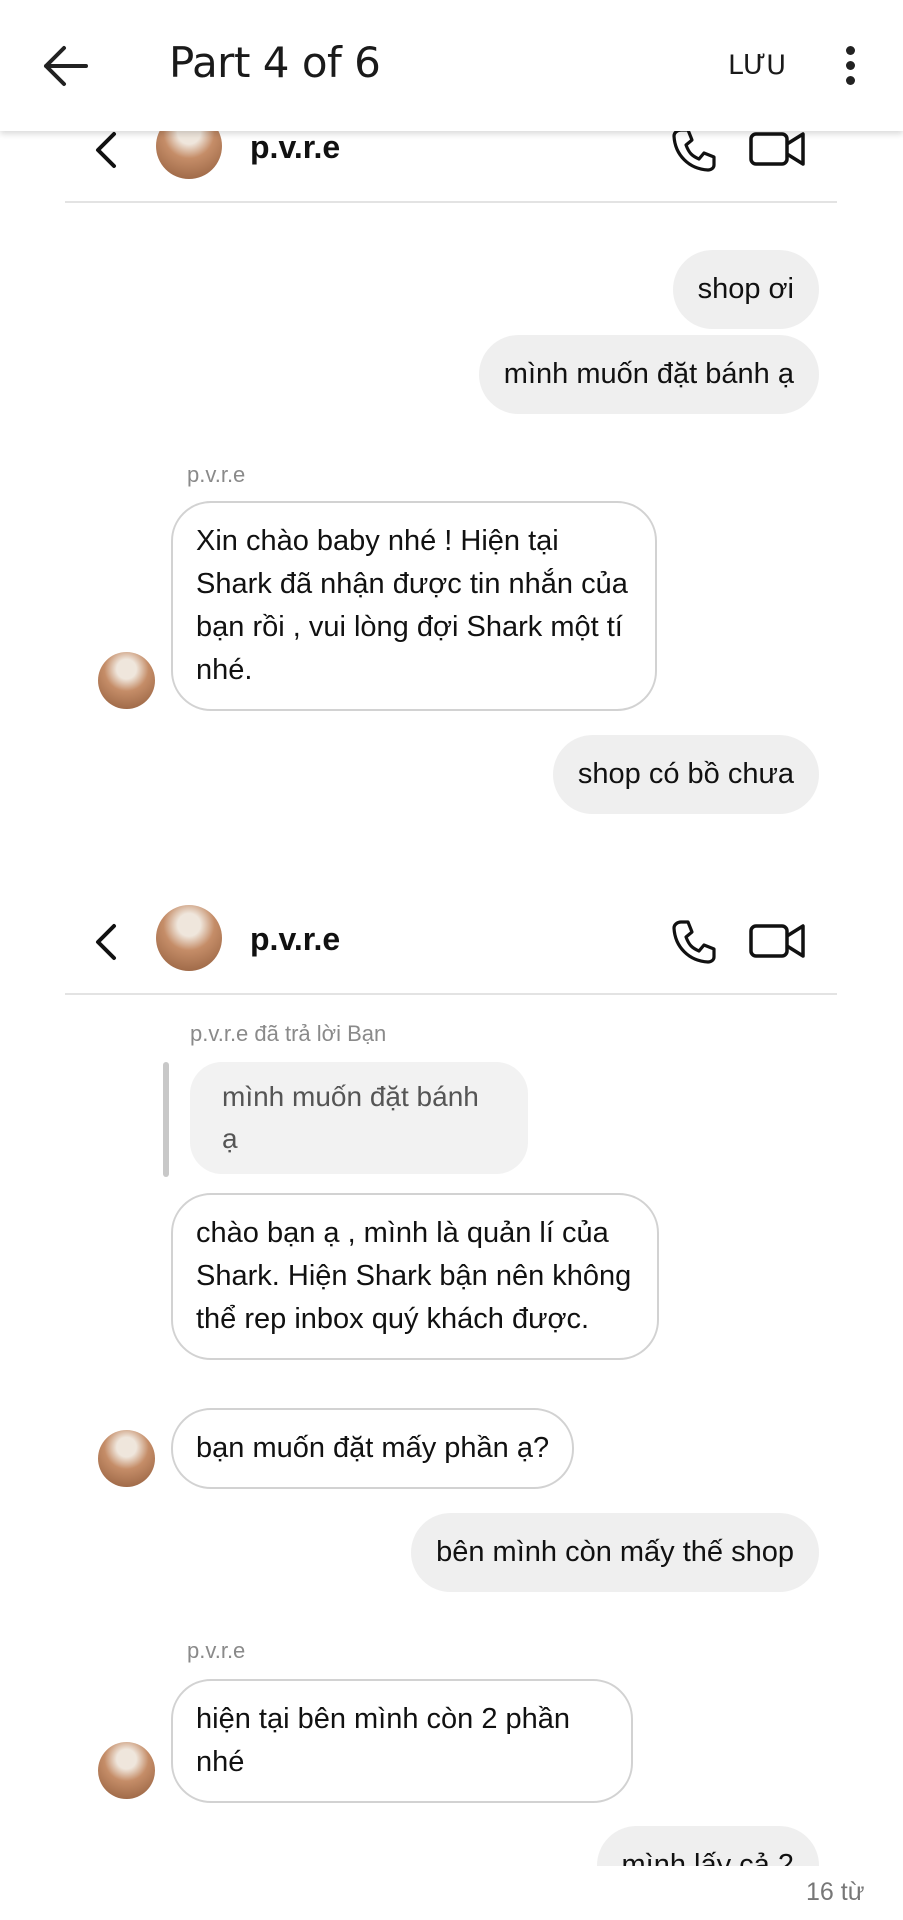  Describe the element at coordinates (451, 940) in the screenshot. I see `chat-header-2: p.v.r.e` at that location.